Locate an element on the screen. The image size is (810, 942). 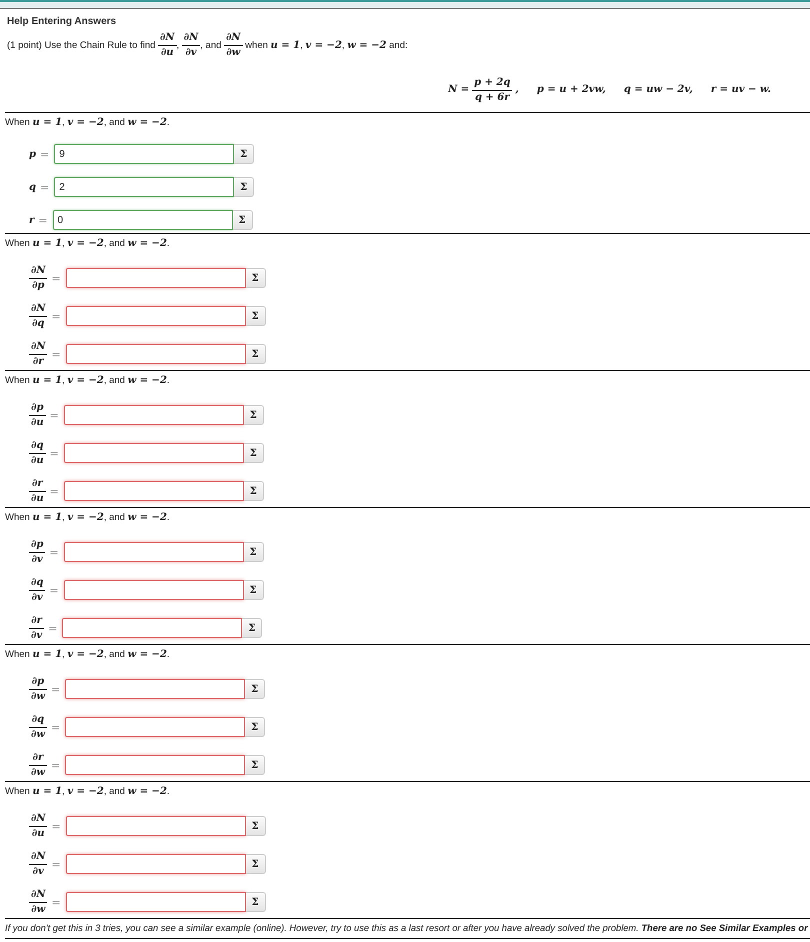
help-link: Help Entering Answers is located at coordinates (61, 22).